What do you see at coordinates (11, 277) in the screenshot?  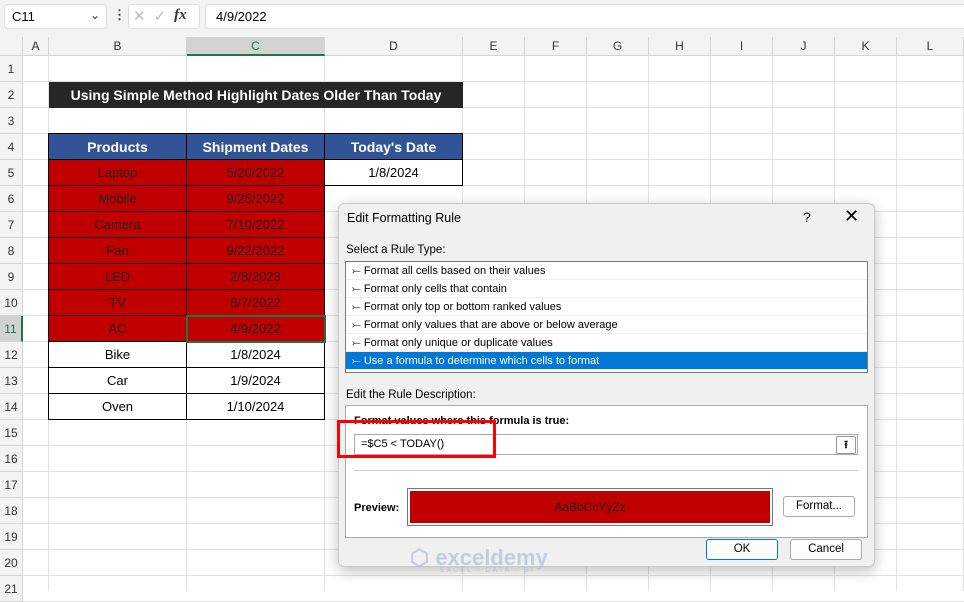 I see `row-header-9: 9` at bounding box center [11, 277].